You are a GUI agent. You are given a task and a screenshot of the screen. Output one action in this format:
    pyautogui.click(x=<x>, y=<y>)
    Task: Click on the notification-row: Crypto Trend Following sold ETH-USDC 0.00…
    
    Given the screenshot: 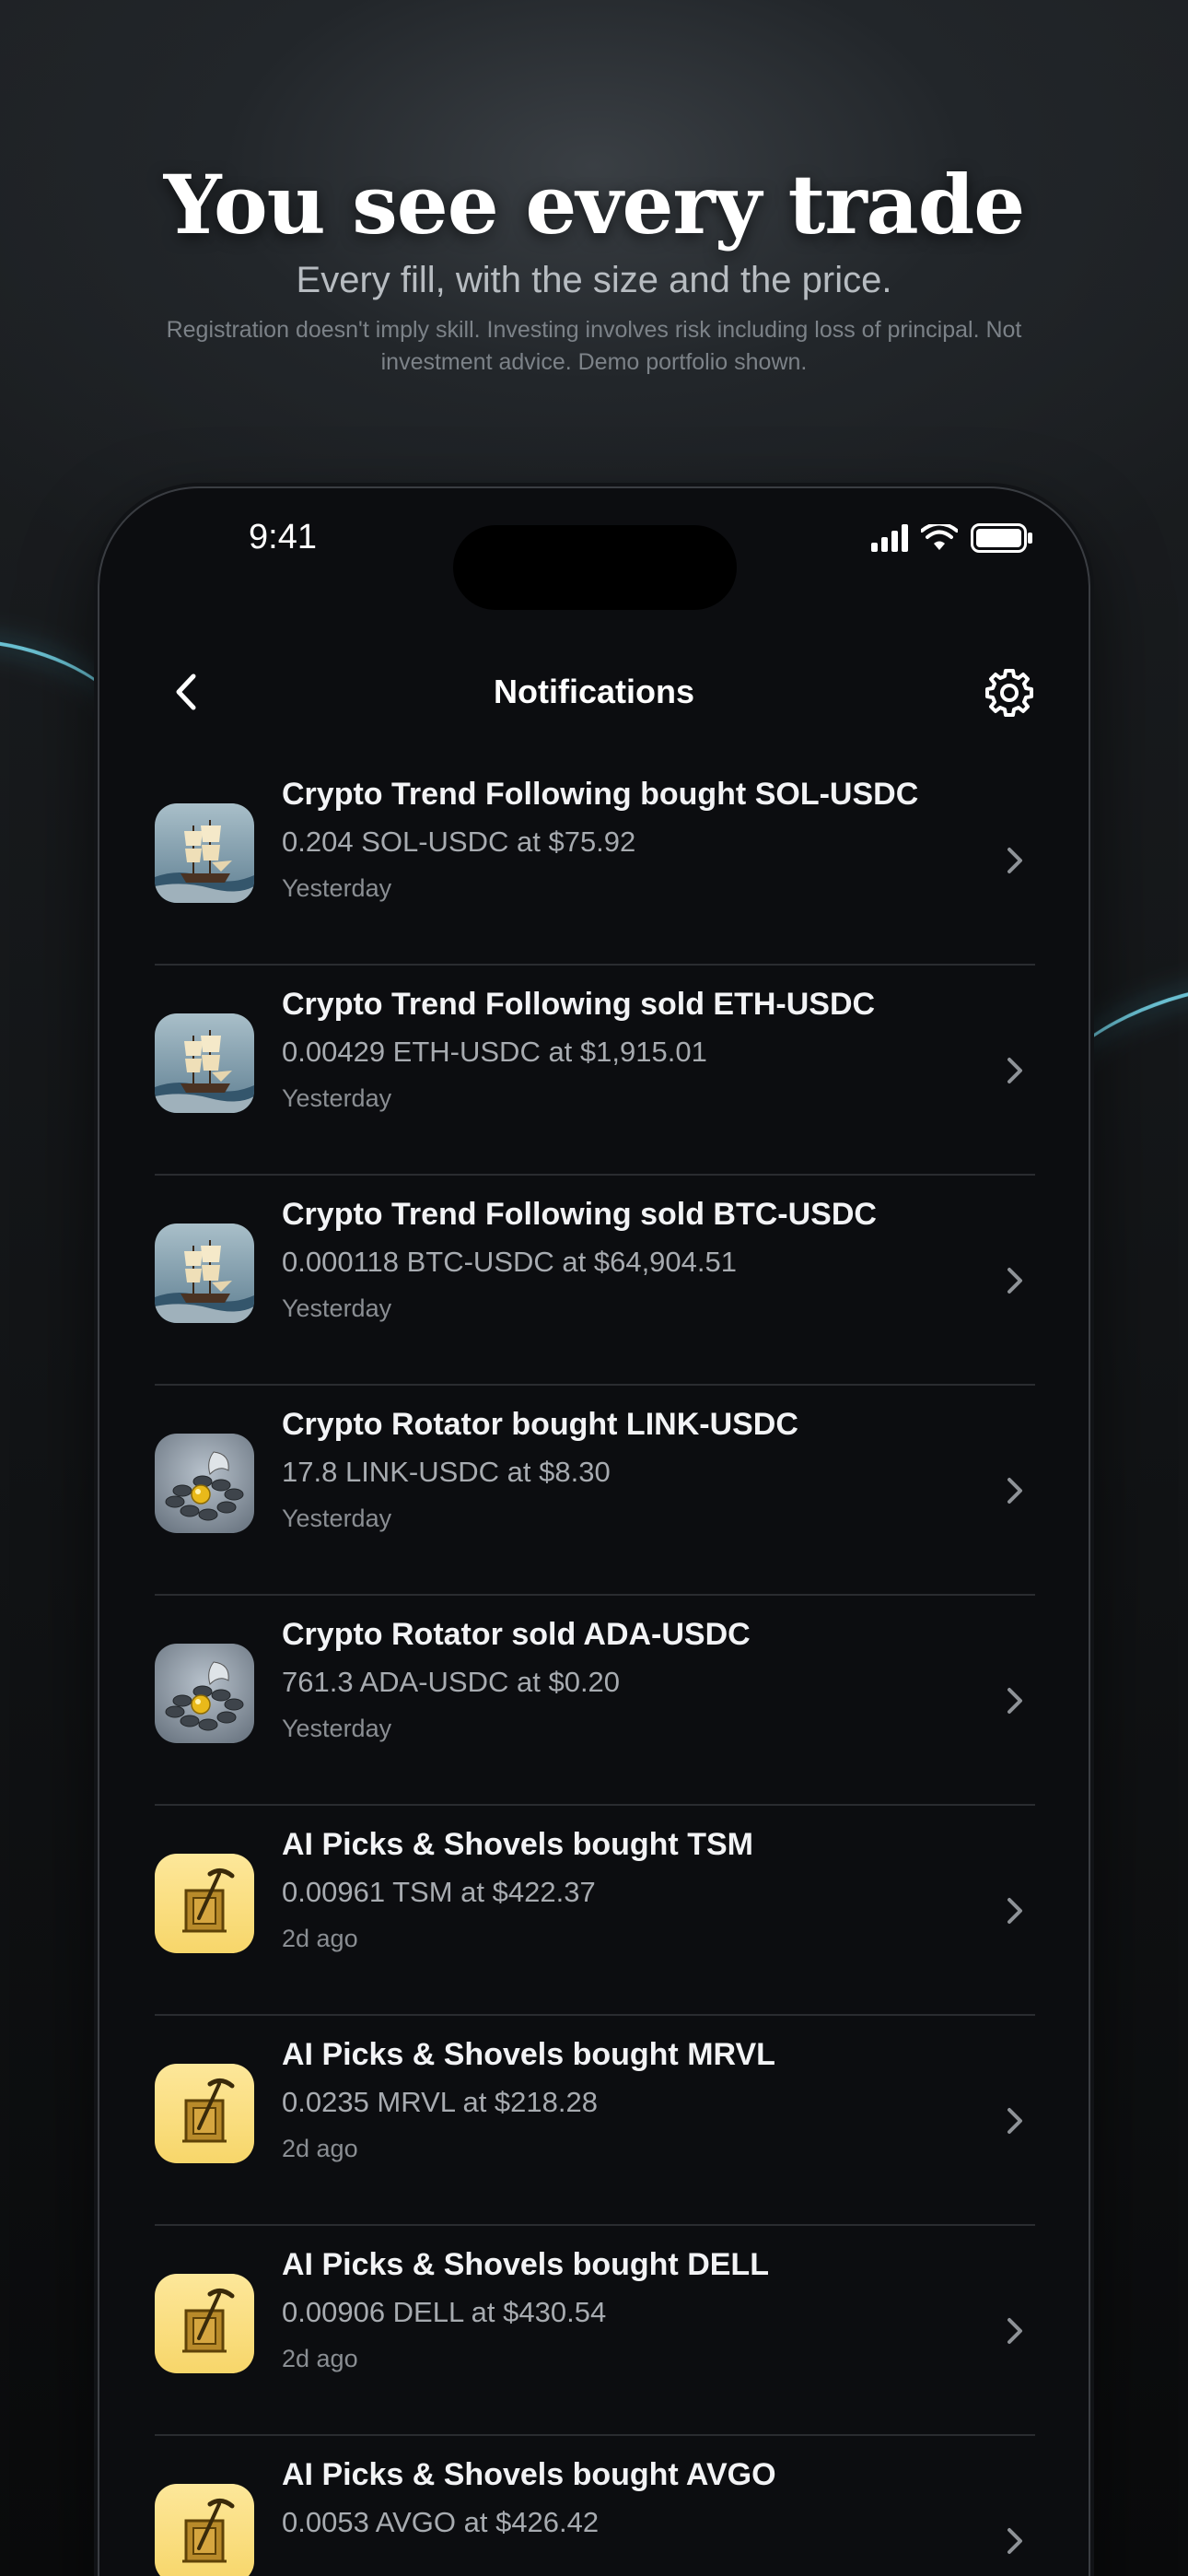 What is the action you would take?
    pyautogui.click(x=595, y=1071)
    